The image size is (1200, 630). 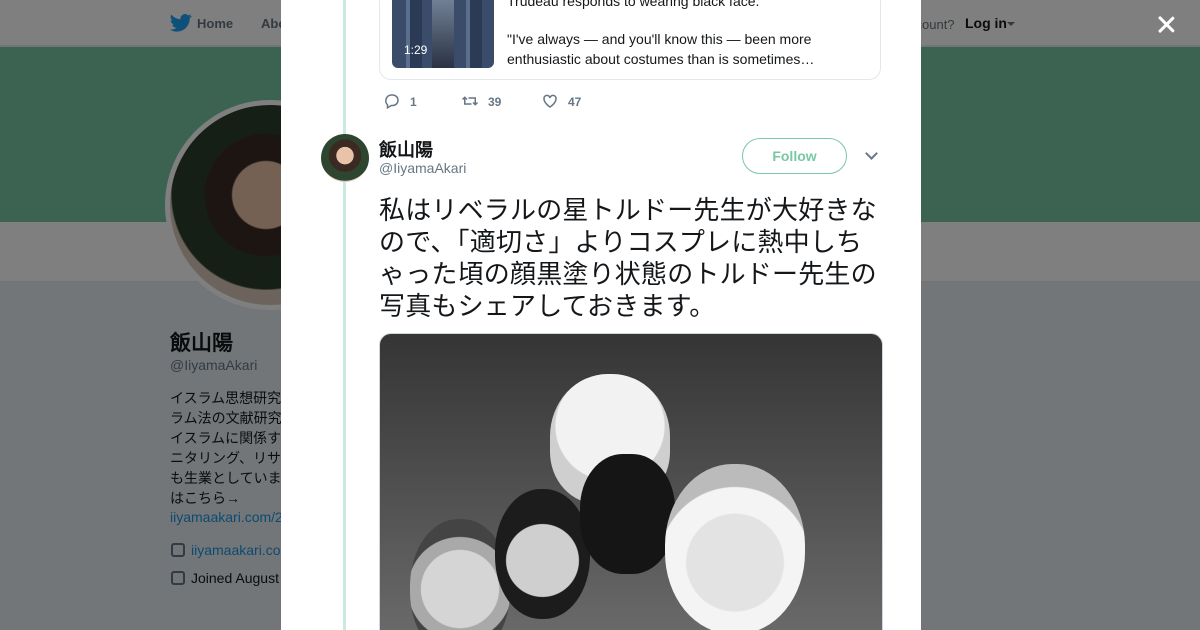 What do you see at coordinates (575, 102) in the screenshot?
I see `like-count: 47` at bounding box center [575, 102].